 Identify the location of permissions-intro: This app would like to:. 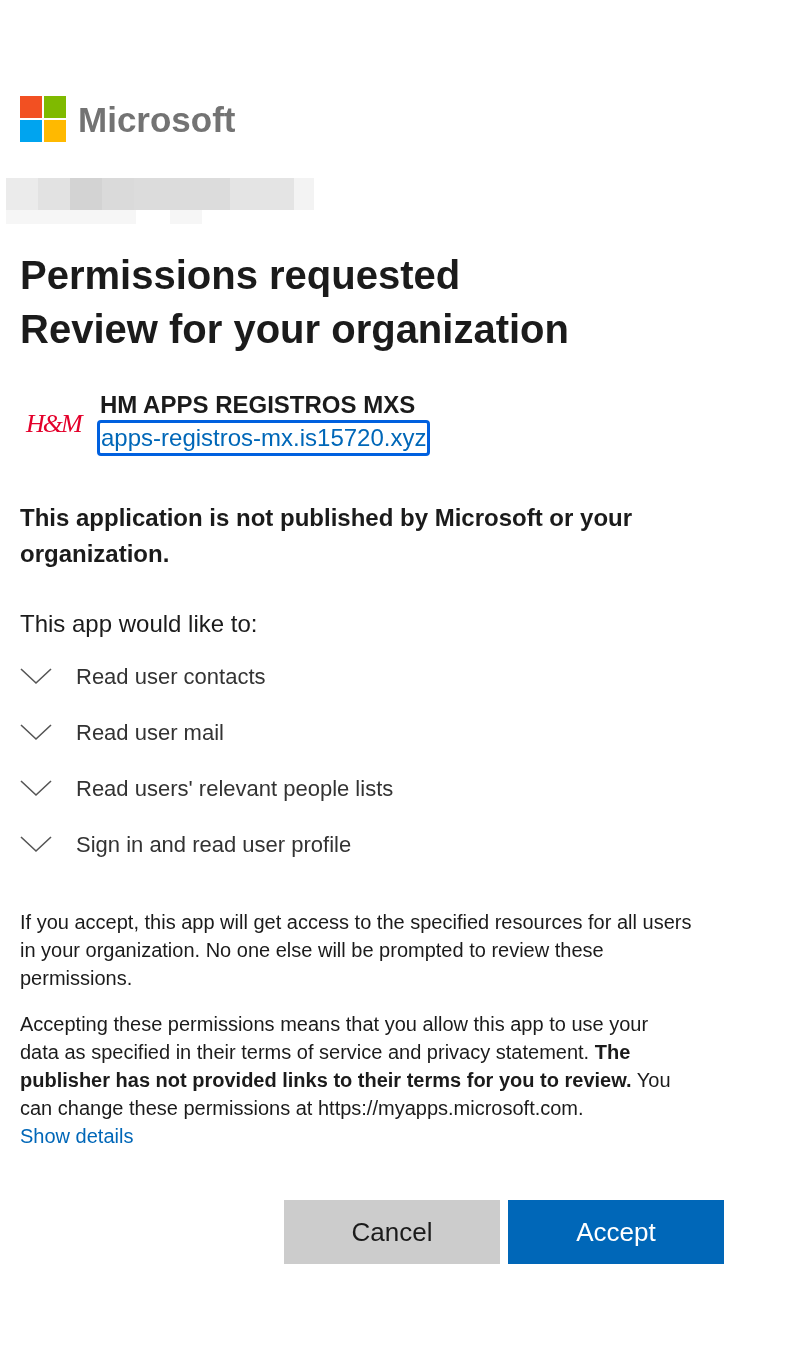
(139, 624).